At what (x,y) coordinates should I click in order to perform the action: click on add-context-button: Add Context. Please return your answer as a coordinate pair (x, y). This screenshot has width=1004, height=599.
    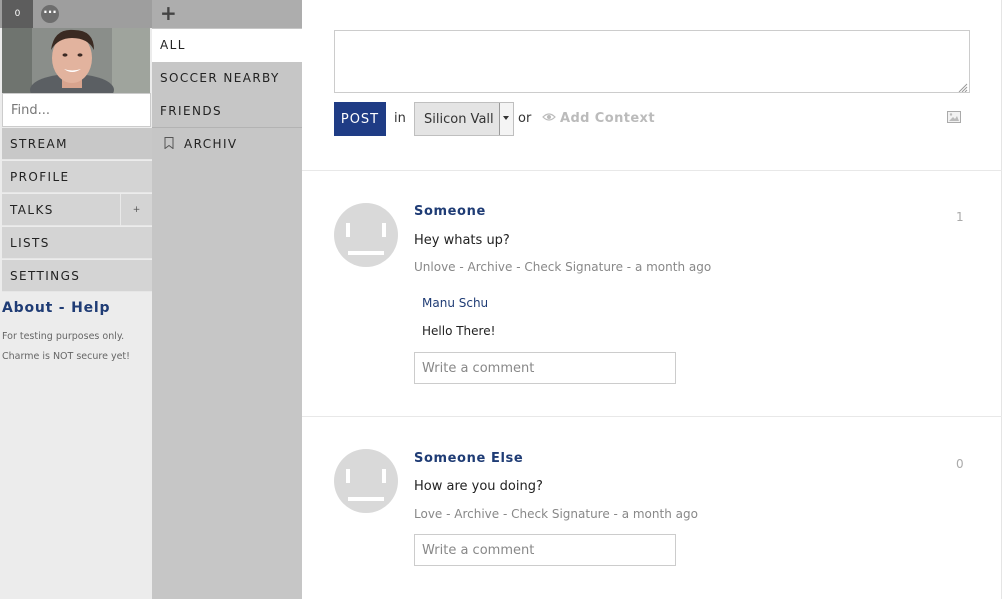
    Looking at the image, I should click on (598, 118).